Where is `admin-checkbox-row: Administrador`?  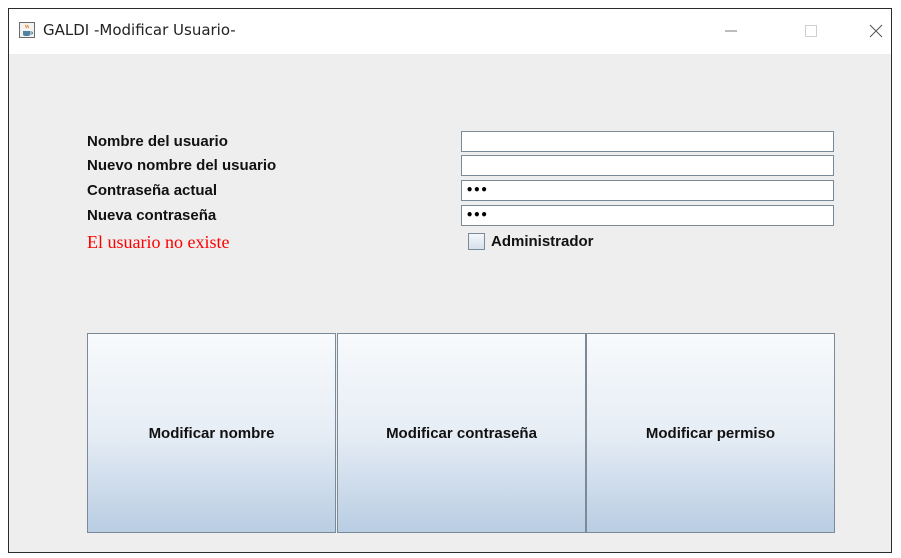
admin-checkbox-row: Administrador is located at coordinates (531, 241).